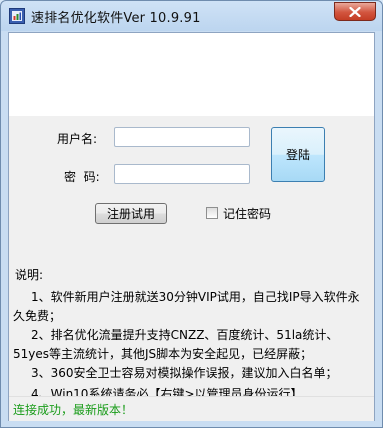 Image resolution: width=383 pixels, height=428 pixels. I want to click on remember-password-checkbox, so click(212, 213).